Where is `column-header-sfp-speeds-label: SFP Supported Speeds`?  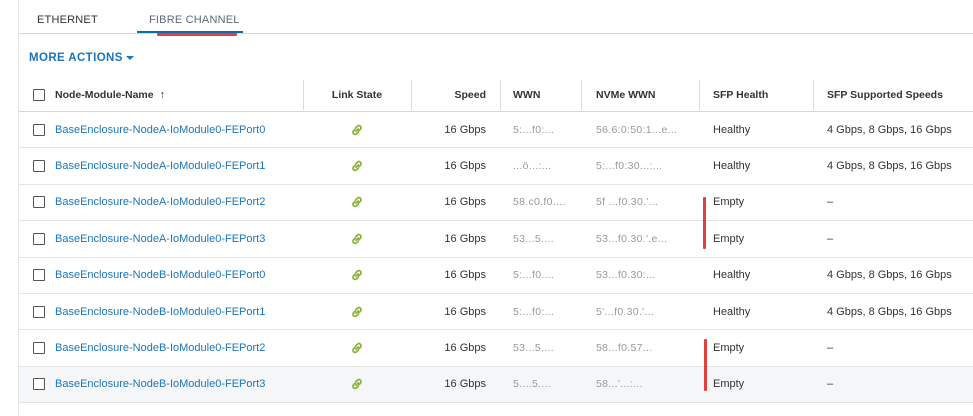
column-header-sfp-speeds-label: SFP Supported Speeds is located at coordinates (885, 94).